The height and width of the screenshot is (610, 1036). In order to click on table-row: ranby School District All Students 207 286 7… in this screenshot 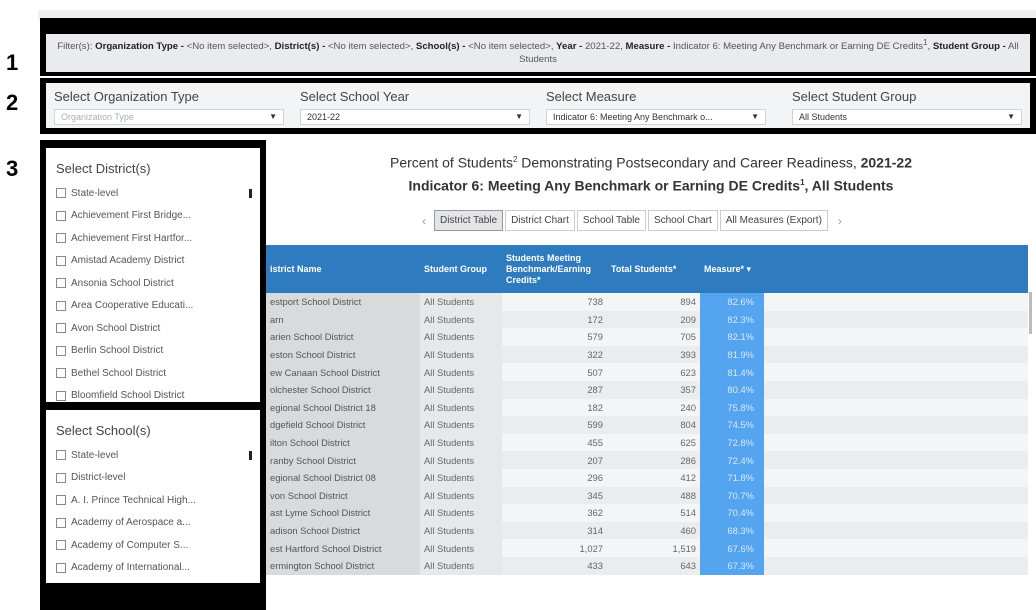, I will do `click(647, 460)`.